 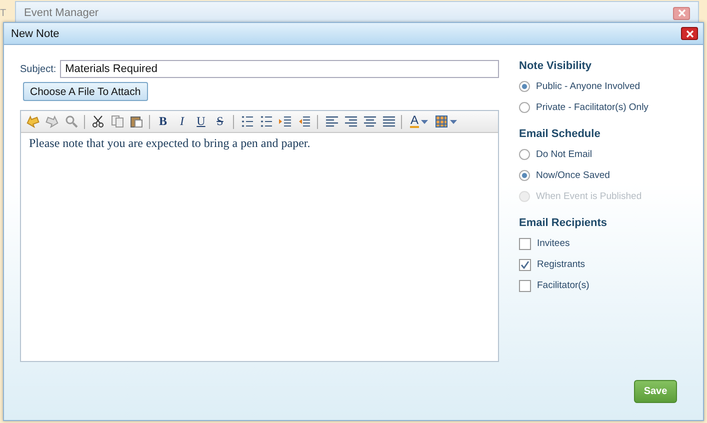 I want to click on align-right-icon, so click(x=350, y=122).